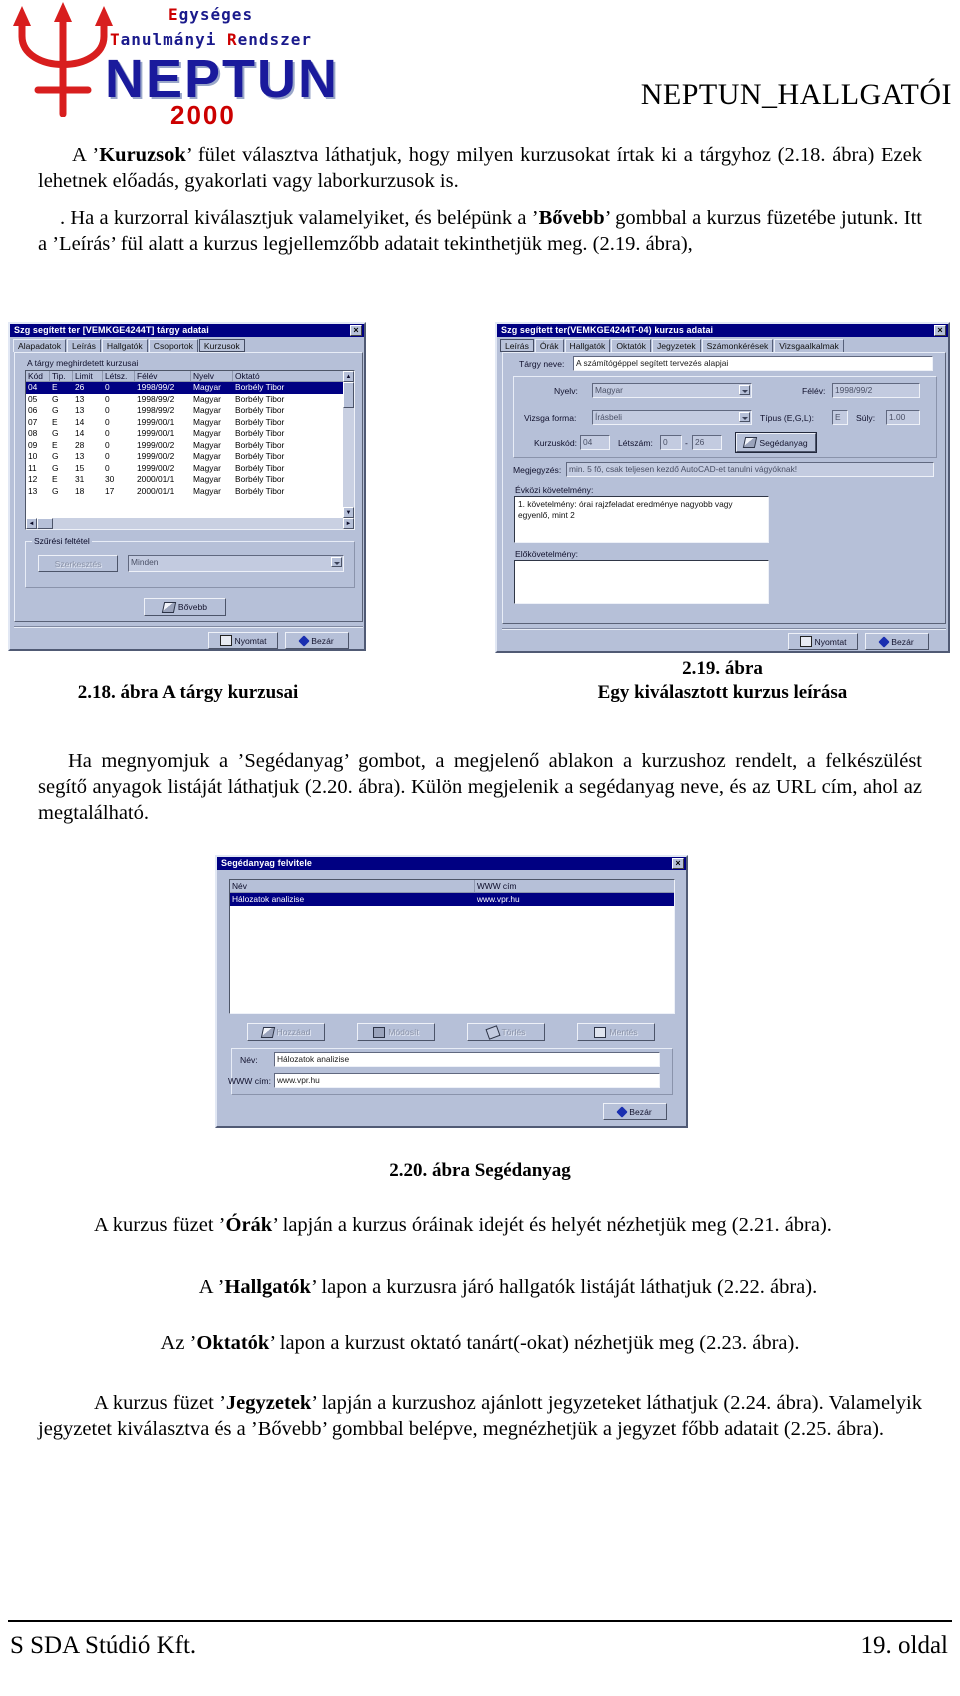 The image size is (960, 1696). I want to click on filter-combobox: Minden, so click(236, 563).